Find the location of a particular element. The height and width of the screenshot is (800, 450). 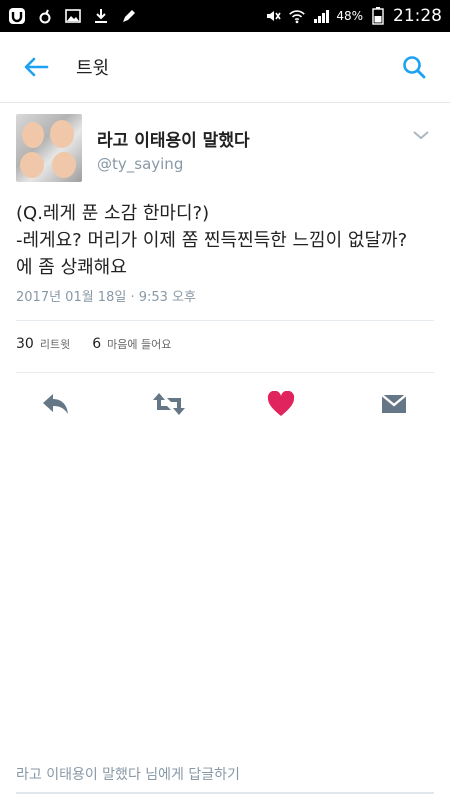

mute-icon is located at coordinates (273, 16).